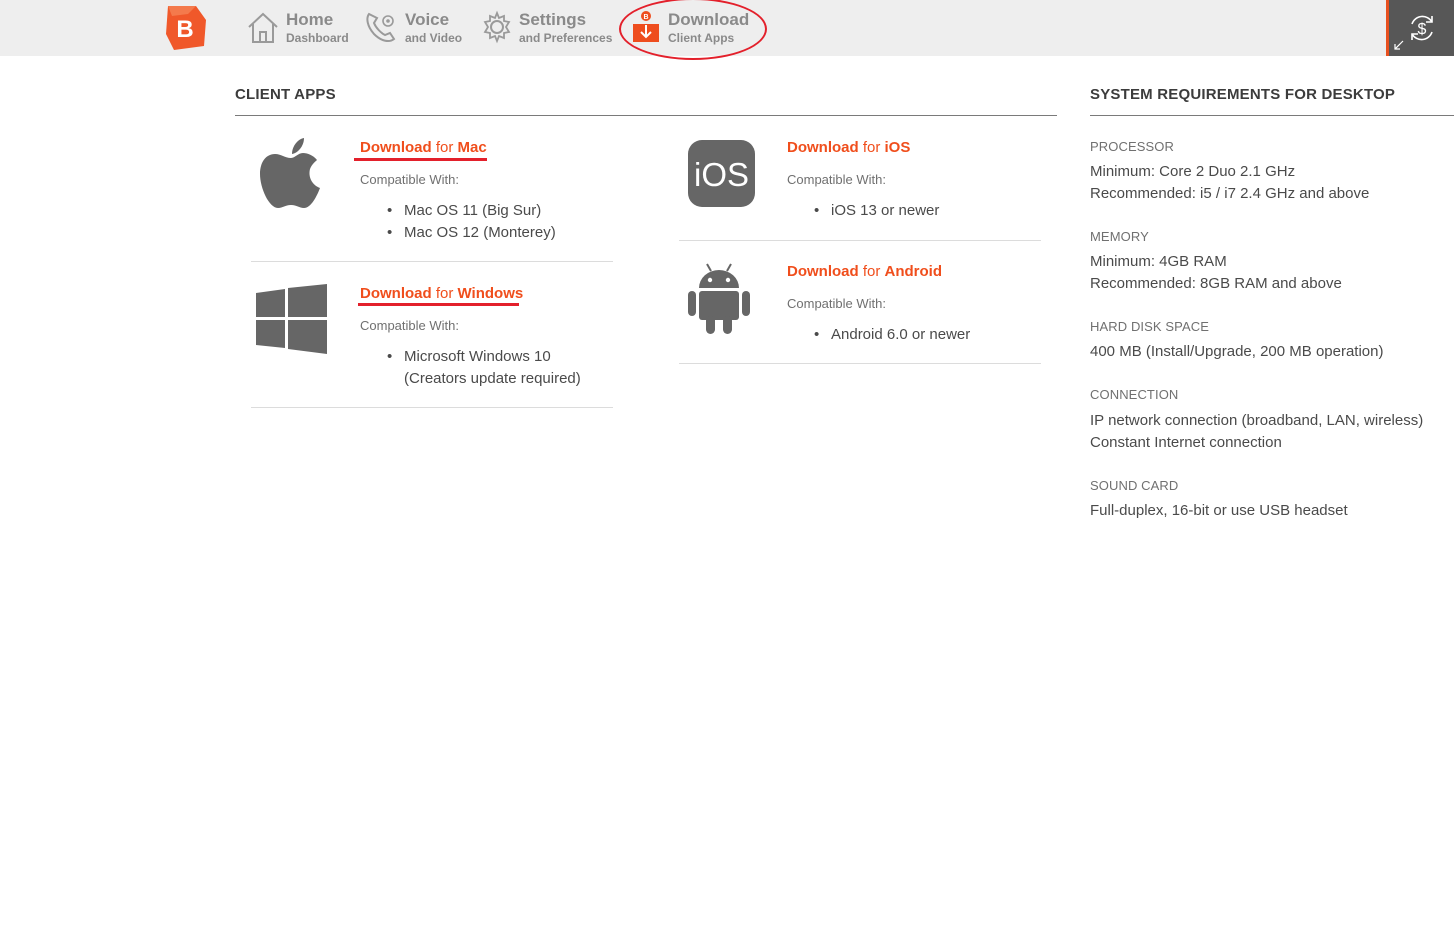  Describe the element at coordinates (645, 17) in the screenshot. I see `svg-text: B` at that location.